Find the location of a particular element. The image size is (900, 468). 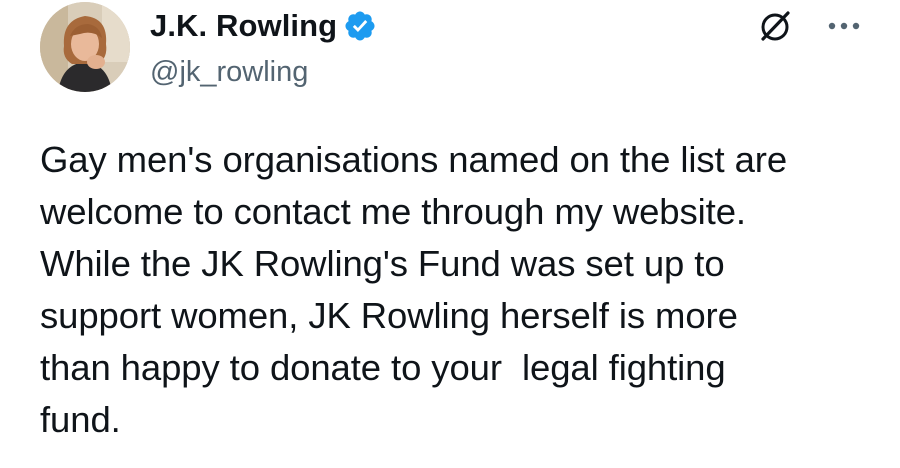

avatar-photo is located at coordinates (85, 47).